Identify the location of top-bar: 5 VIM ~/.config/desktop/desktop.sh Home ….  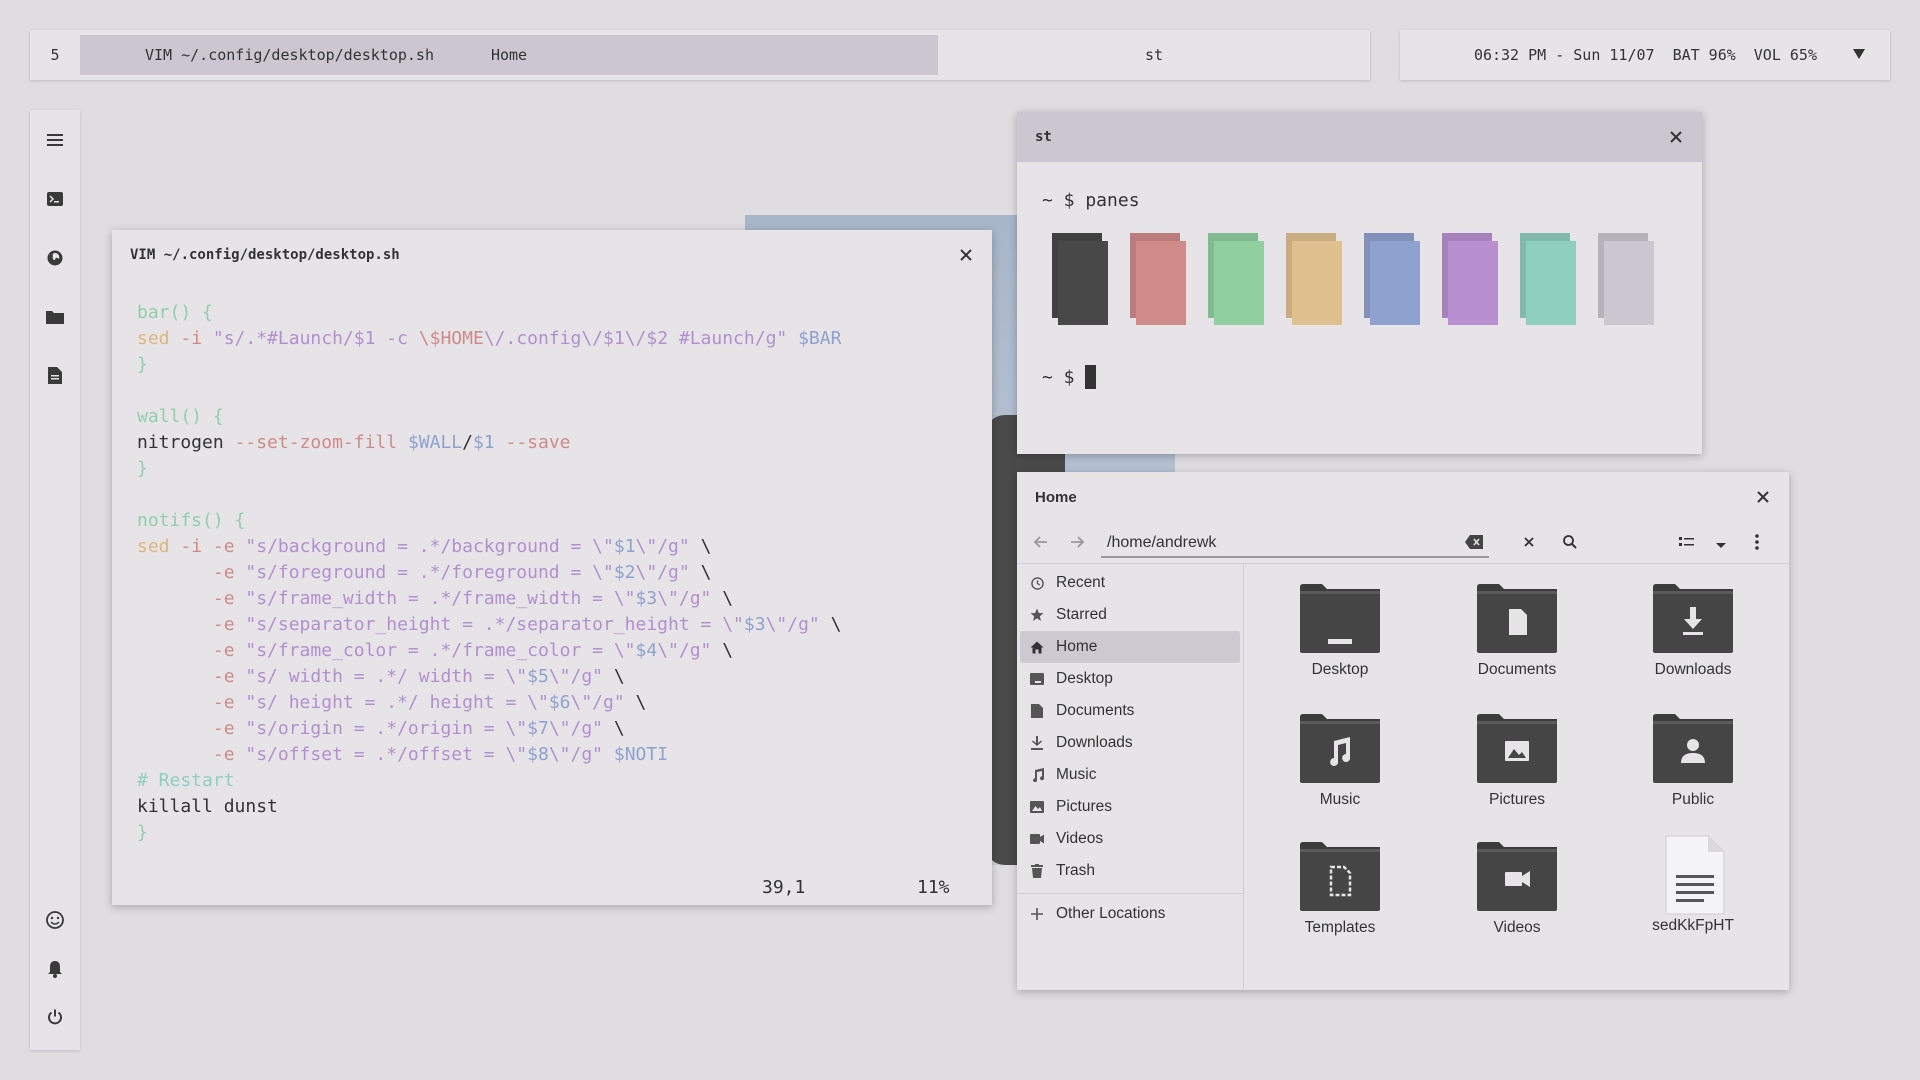
(700, 55).